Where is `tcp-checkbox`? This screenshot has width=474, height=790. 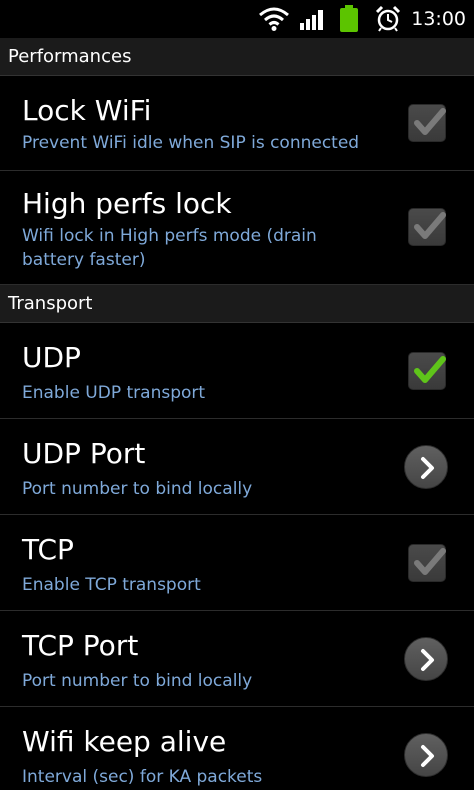
tcp-checkbox is located at coordinates (427, 563).